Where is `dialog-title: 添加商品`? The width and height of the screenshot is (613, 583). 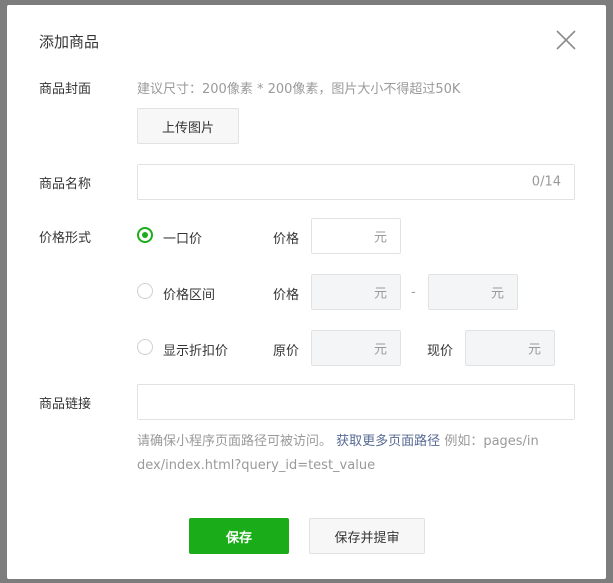
dialog-title: 添加商品 is located at coordinates (69, 42).